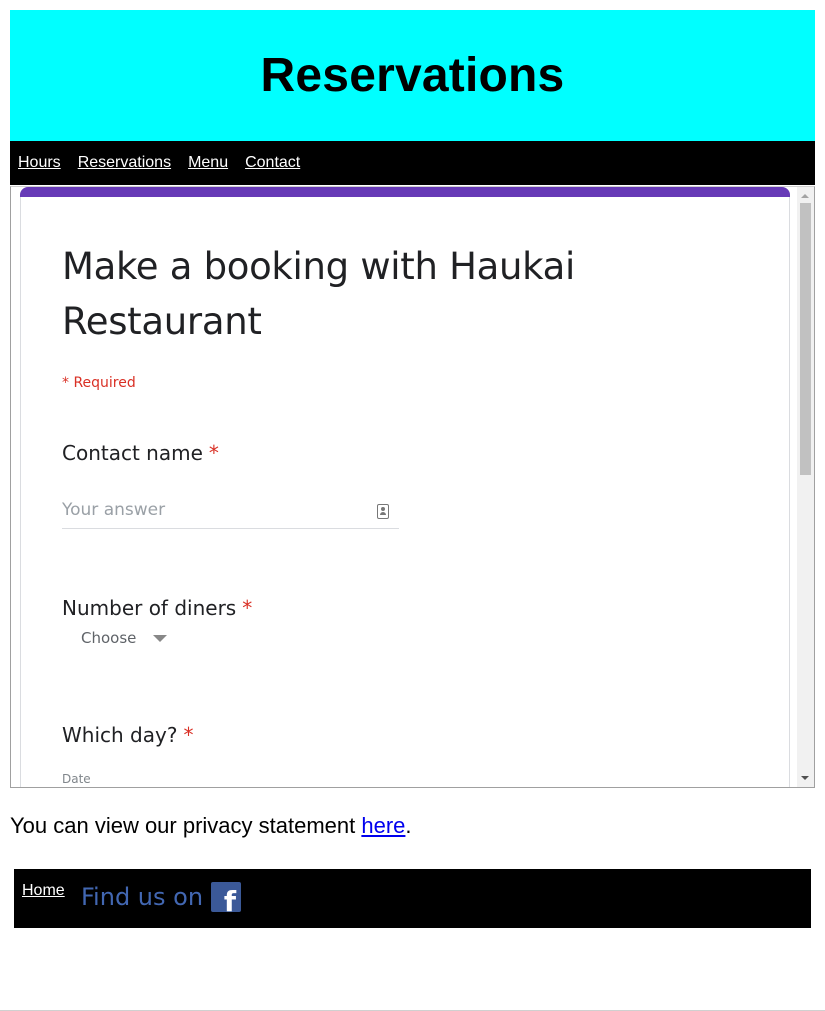  I want to click on nav-link-hours: Hours, so click(39, 163).